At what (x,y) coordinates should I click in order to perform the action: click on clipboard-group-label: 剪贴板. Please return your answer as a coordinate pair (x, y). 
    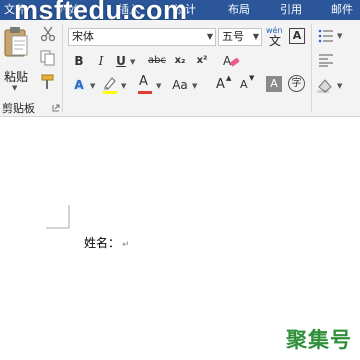
    Looking at the image, I should click on (18, 108).